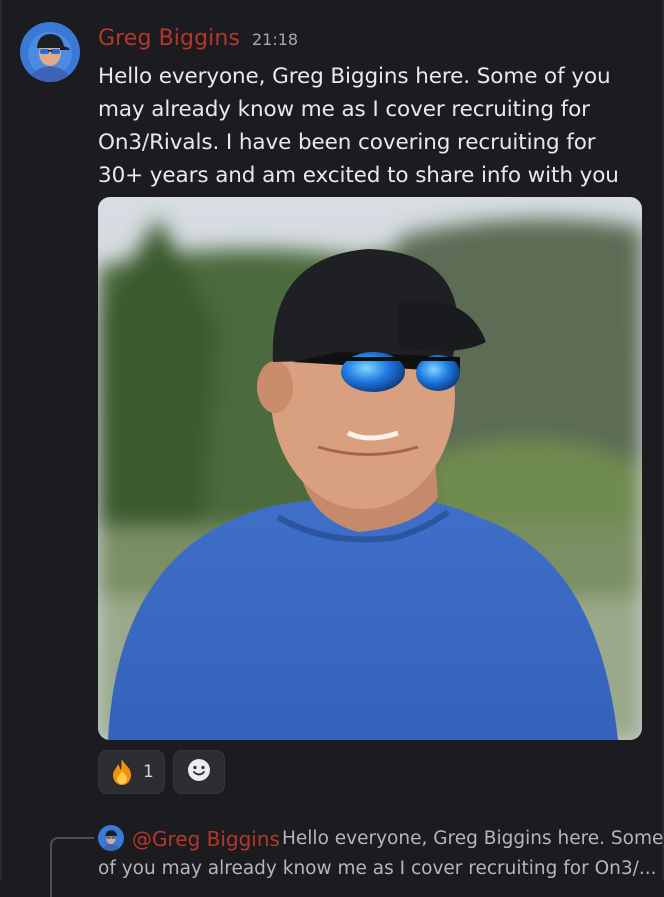 The image size is (664, 897). What do you see at coordinates (472, 839) in the screenshot?
I see `reply-preview-line1: Hello everyone, Greg Biggins here. Some` at bounding box center [472, 839].